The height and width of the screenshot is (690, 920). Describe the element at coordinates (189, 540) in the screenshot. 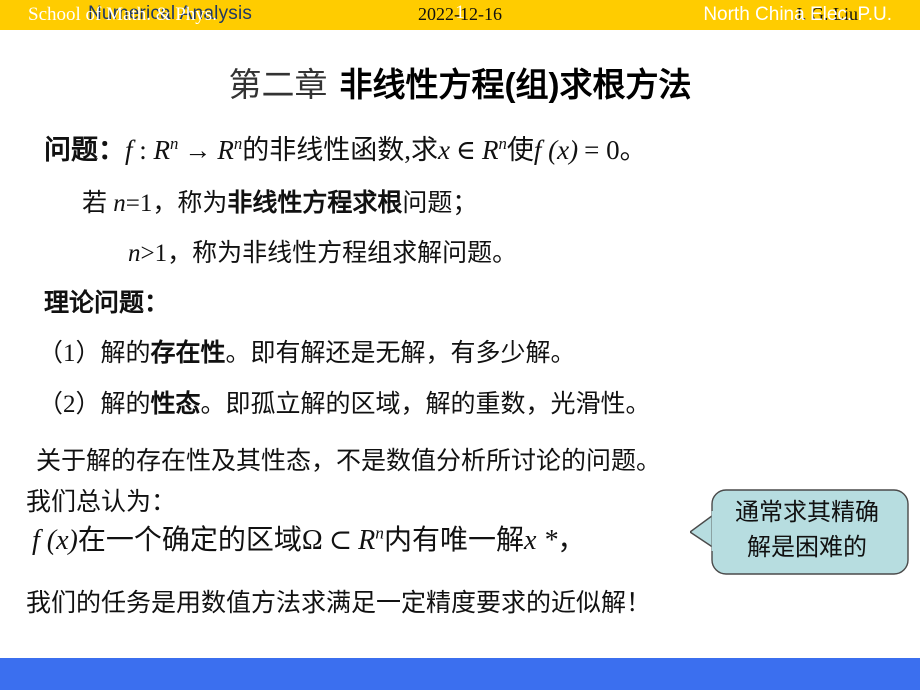

I see `formula-cn1: 在一个确定的区域` at that location.